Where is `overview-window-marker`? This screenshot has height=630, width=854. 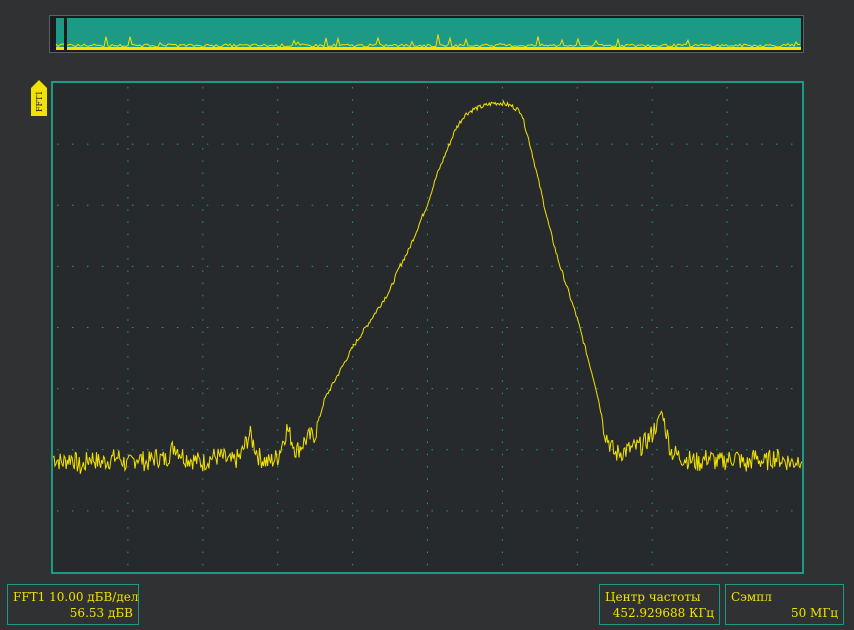
overview-window-marker is located at coordinates (65, 34).